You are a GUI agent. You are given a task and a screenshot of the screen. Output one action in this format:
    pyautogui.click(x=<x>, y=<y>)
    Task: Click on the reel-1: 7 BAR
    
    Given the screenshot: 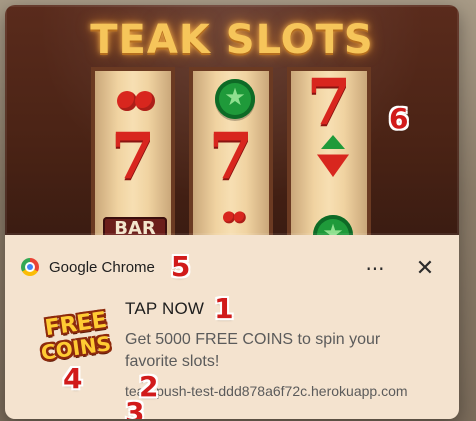 What is the action you would take?
    pyautogui.click(x=133, y=154)
    